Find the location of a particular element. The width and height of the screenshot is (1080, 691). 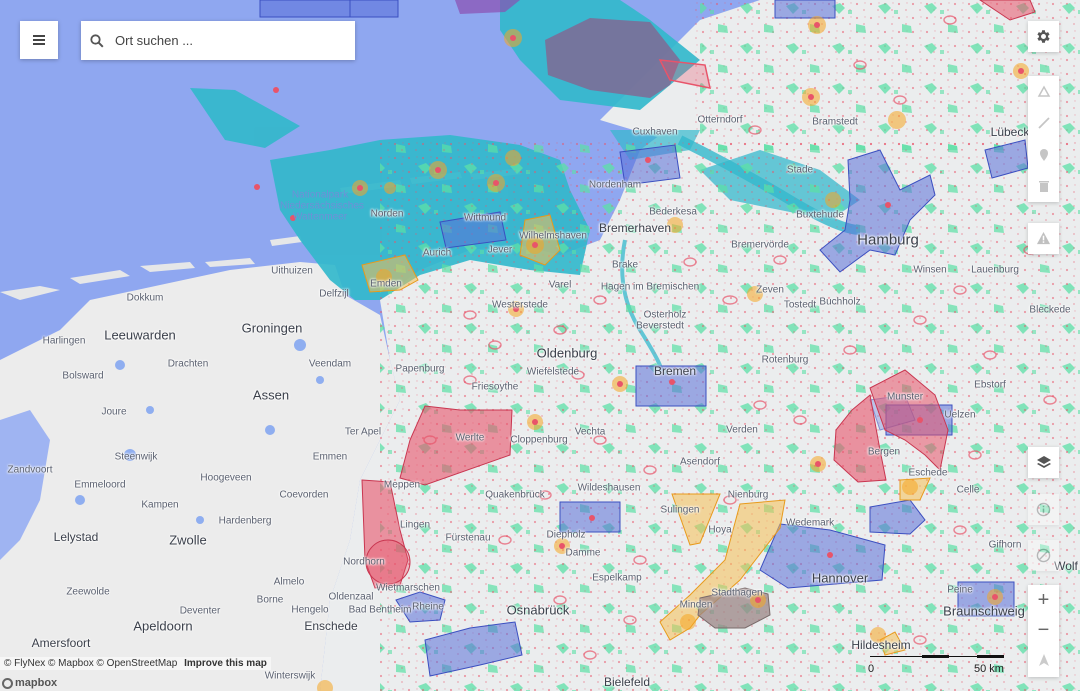

zoom-in-button: + is located at coordinates (1043, 600).